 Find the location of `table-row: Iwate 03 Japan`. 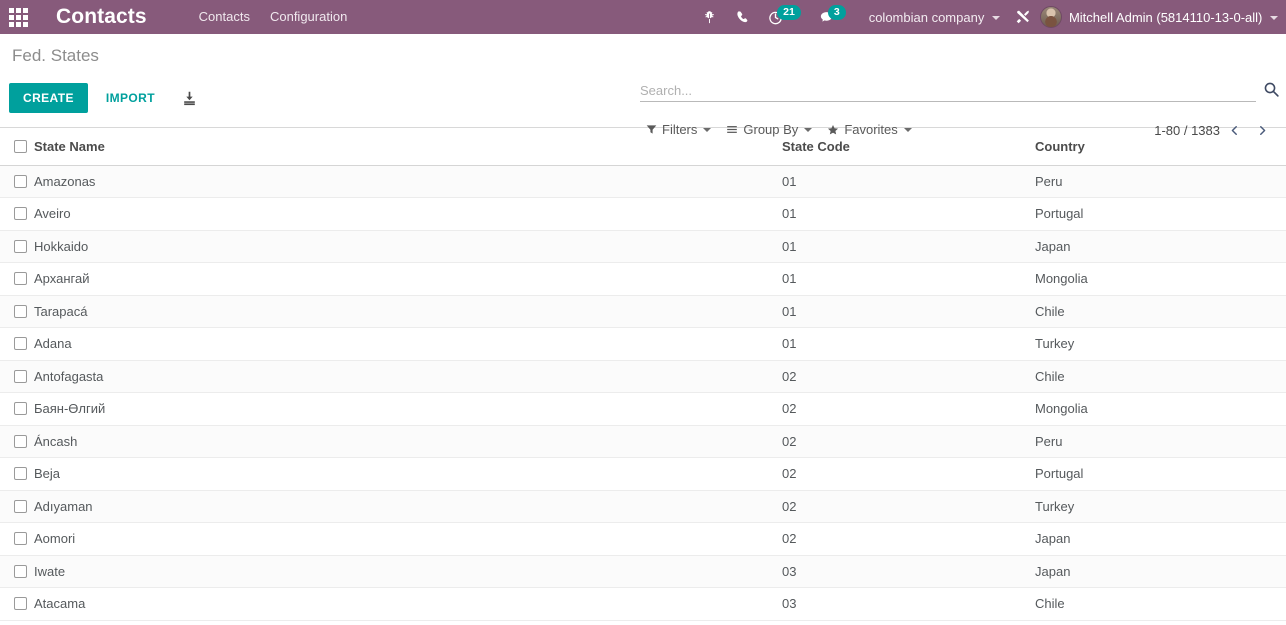

table-row: Iwate 03 Japan is located at coordinates (643, 571).